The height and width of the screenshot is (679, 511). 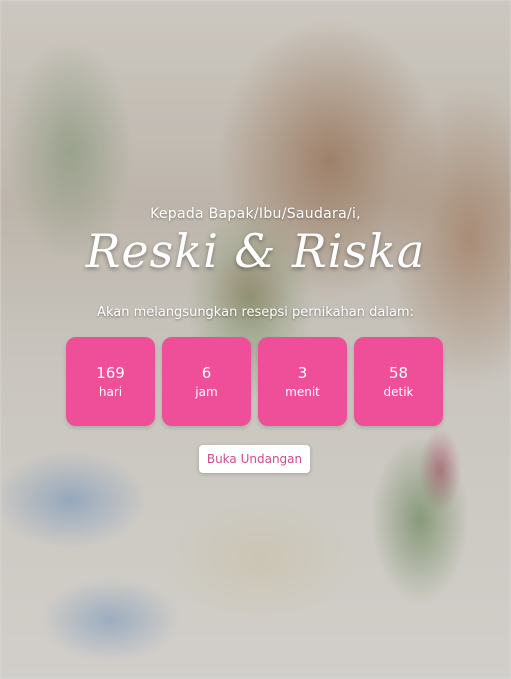 I want to click on countdown-unit: detik, so click(x=398, y=391).